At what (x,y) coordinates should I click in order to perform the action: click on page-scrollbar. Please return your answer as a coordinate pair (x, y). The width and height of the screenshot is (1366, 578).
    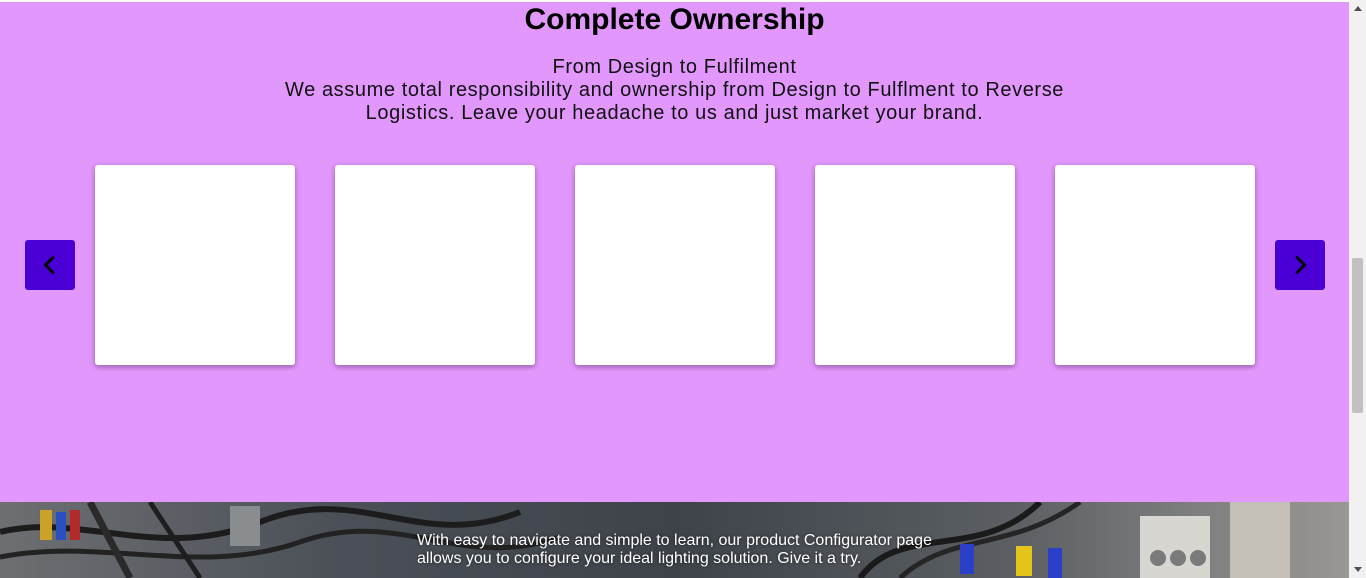
    Looking at the image, I should click on (1357, 289).